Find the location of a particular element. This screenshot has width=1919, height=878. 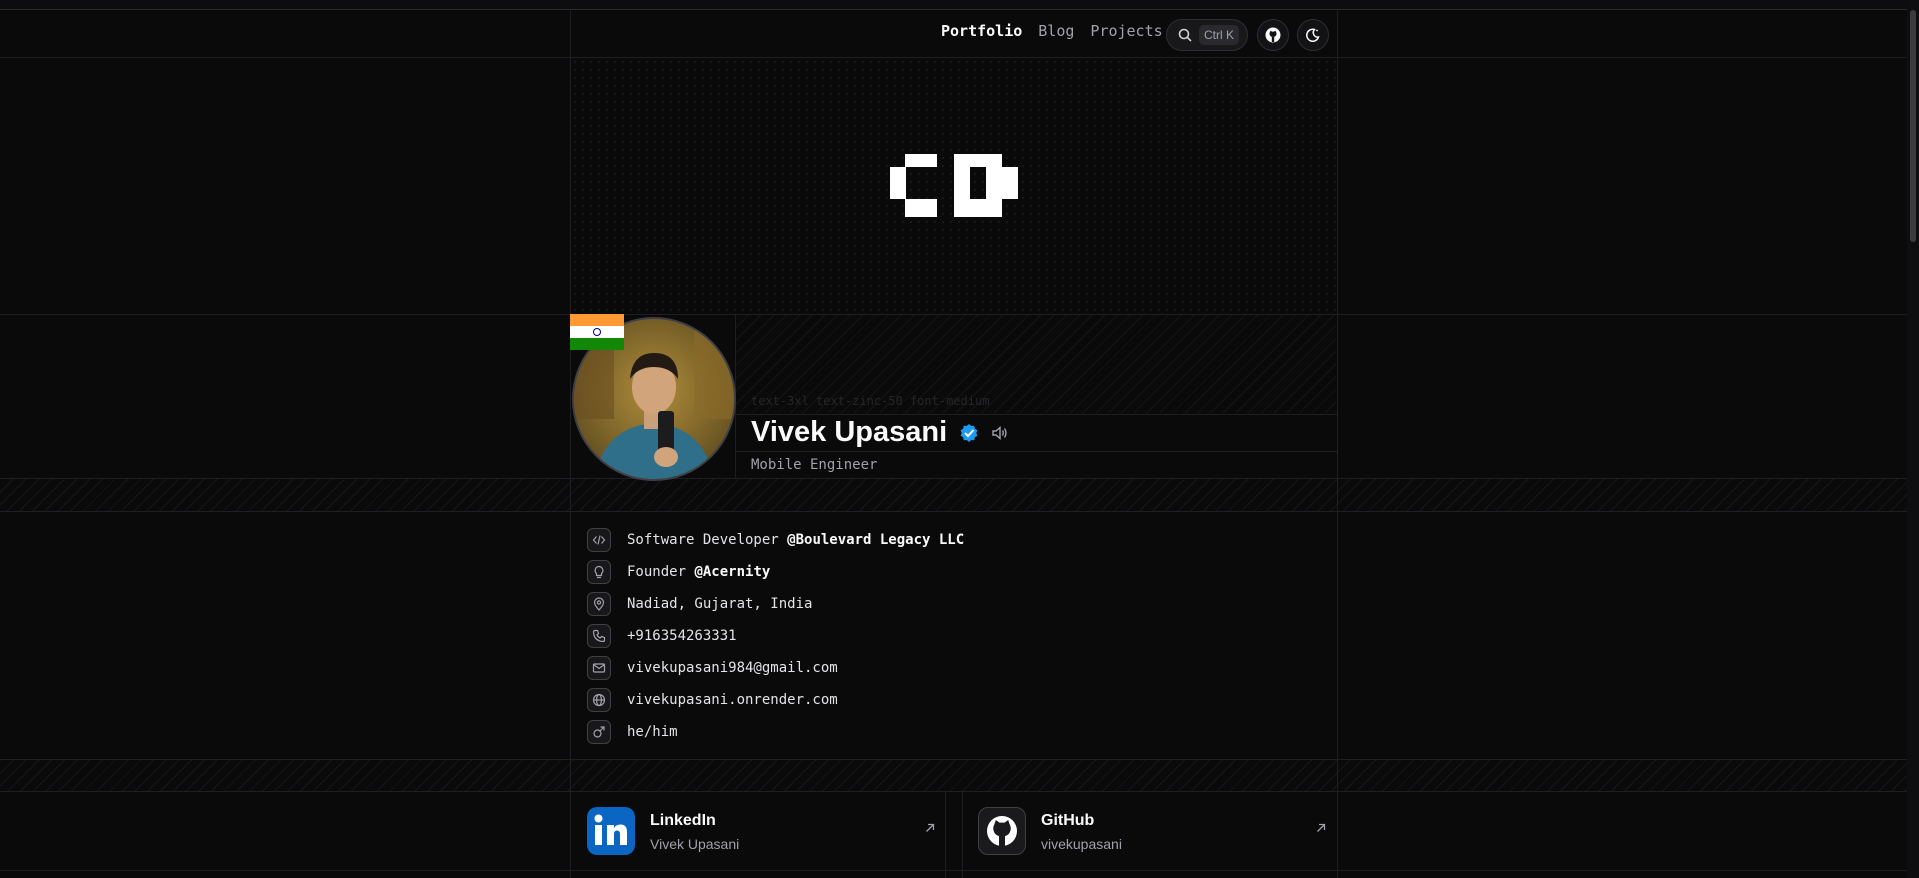

github-icon is located at coordinates (1273, 35).